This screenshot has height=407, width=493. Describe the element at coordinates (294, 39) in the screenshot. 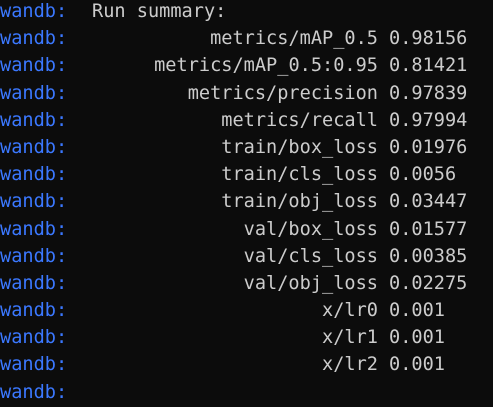

I see `metric-key: metrics/mAP_0.5` at that location.